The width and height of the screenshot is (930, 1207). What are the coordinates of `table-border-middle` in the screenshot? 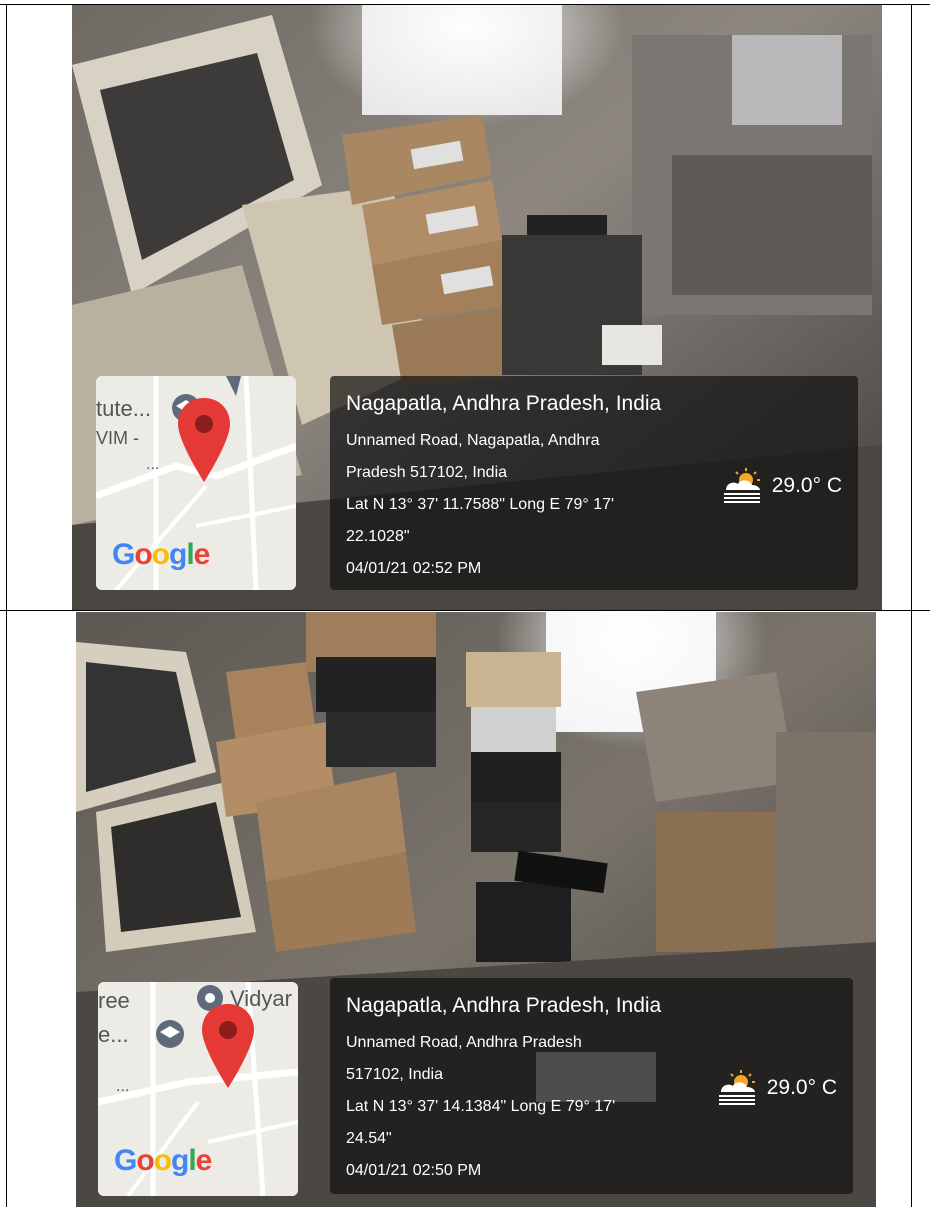 It's located at (465, 610).